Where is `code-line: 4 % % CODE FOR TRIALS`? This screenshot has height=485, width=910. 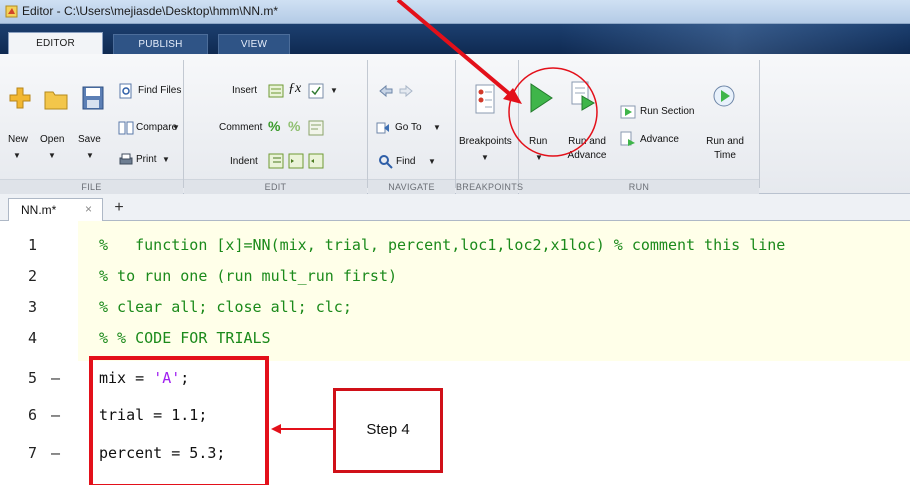
code-line: 4 % % CODE FOR TRIALS is located at coordinates (455, 338).